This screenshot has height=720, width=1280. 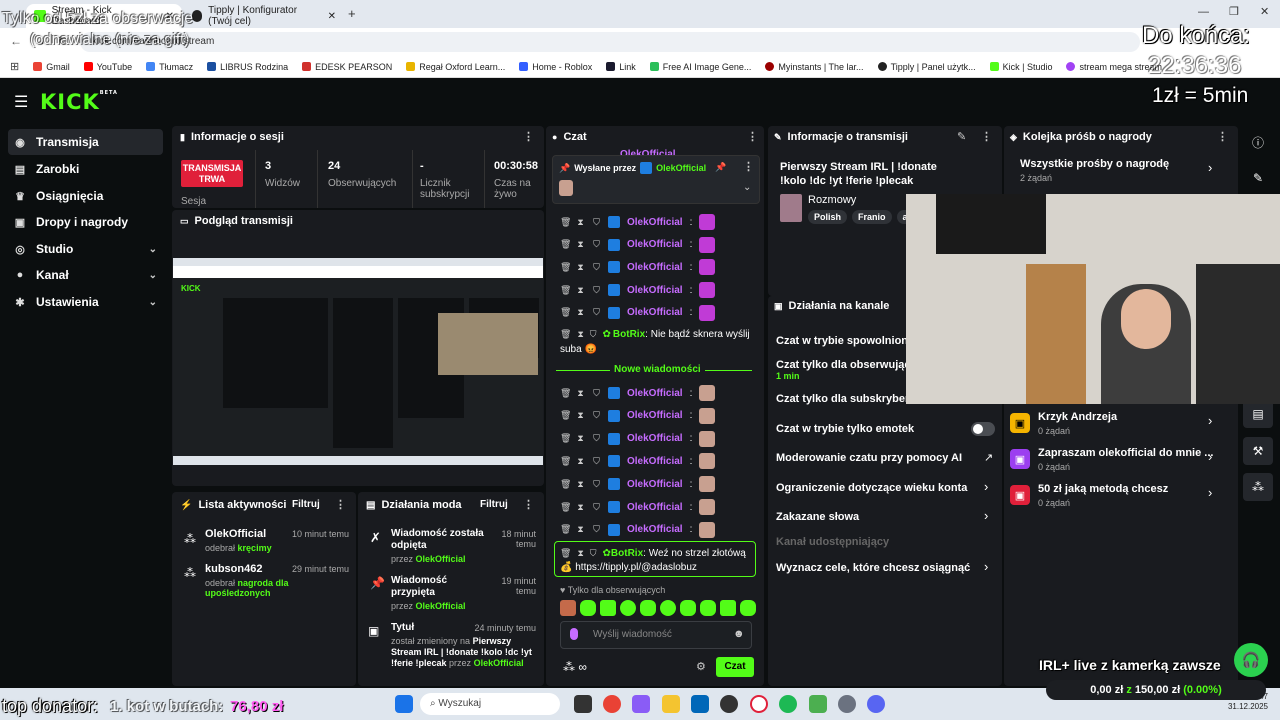 I want to click on back-icon: ←, so click(x=16, y=41).